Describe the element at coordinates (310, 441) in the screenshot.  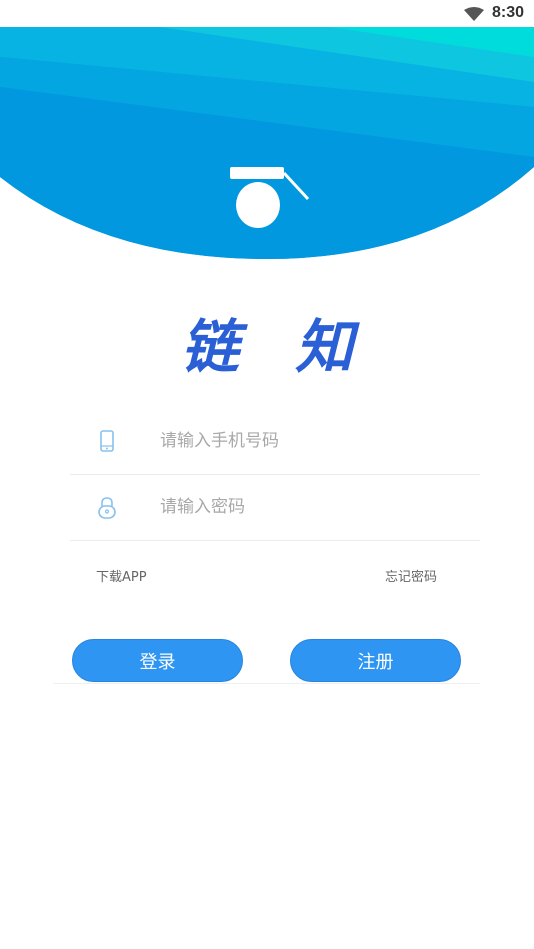
I see `phone-input` at that location.